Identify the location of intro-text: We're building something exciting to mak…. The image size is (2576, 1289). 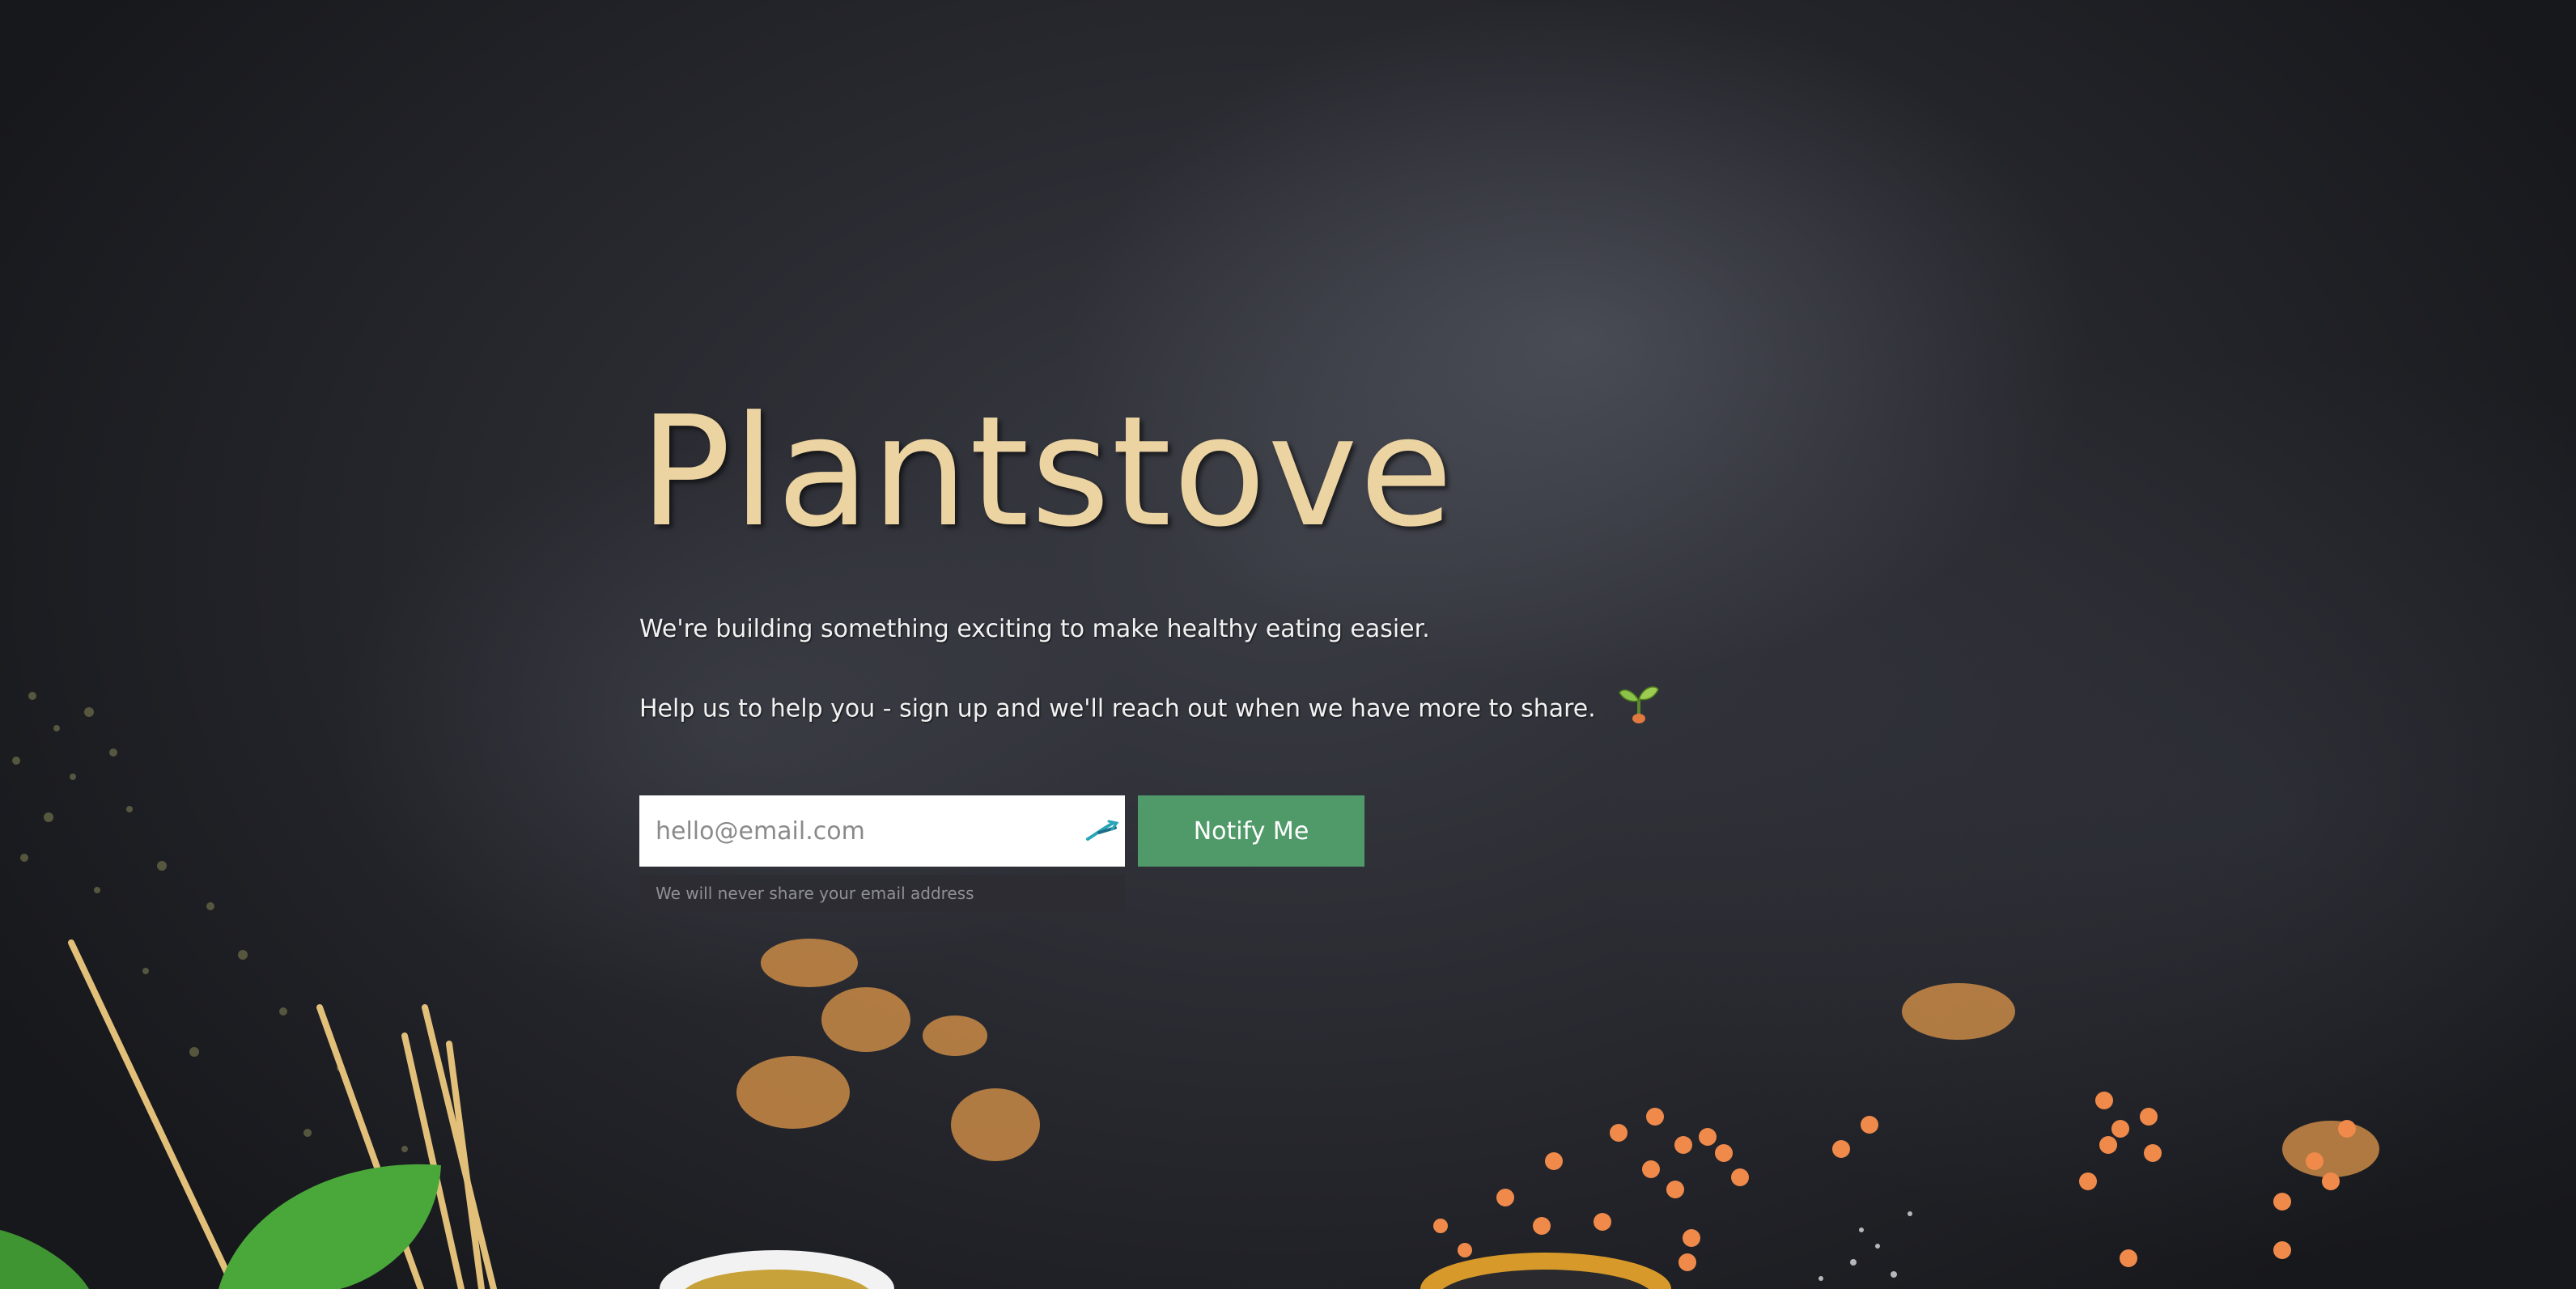
(1034, 629).